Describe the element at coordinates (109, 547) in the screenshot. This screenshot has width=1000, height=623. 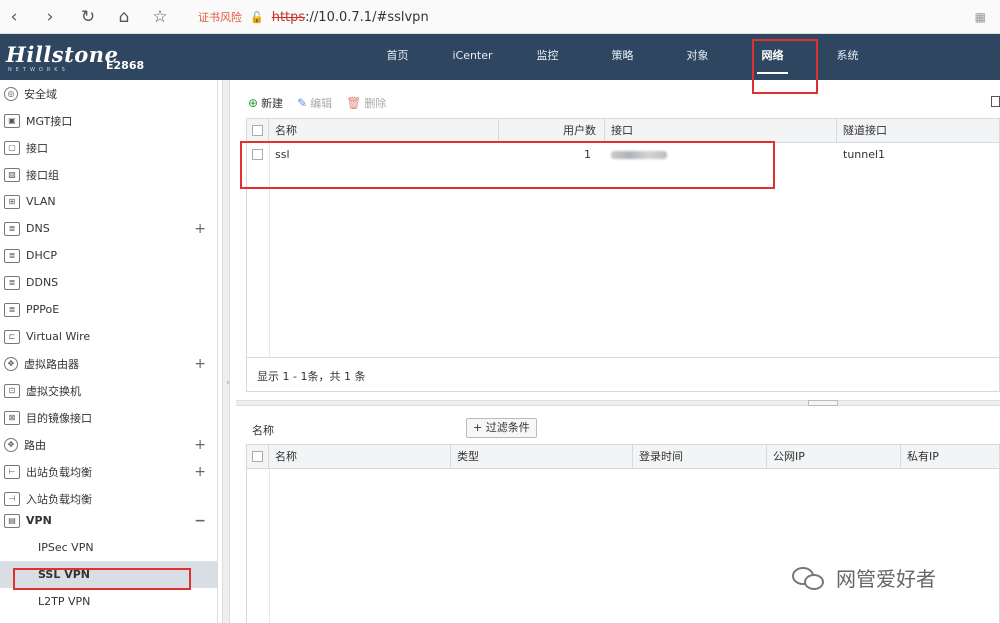
I see `sidebar-item-ipsec-vpn: IPSec VPN` at that location.